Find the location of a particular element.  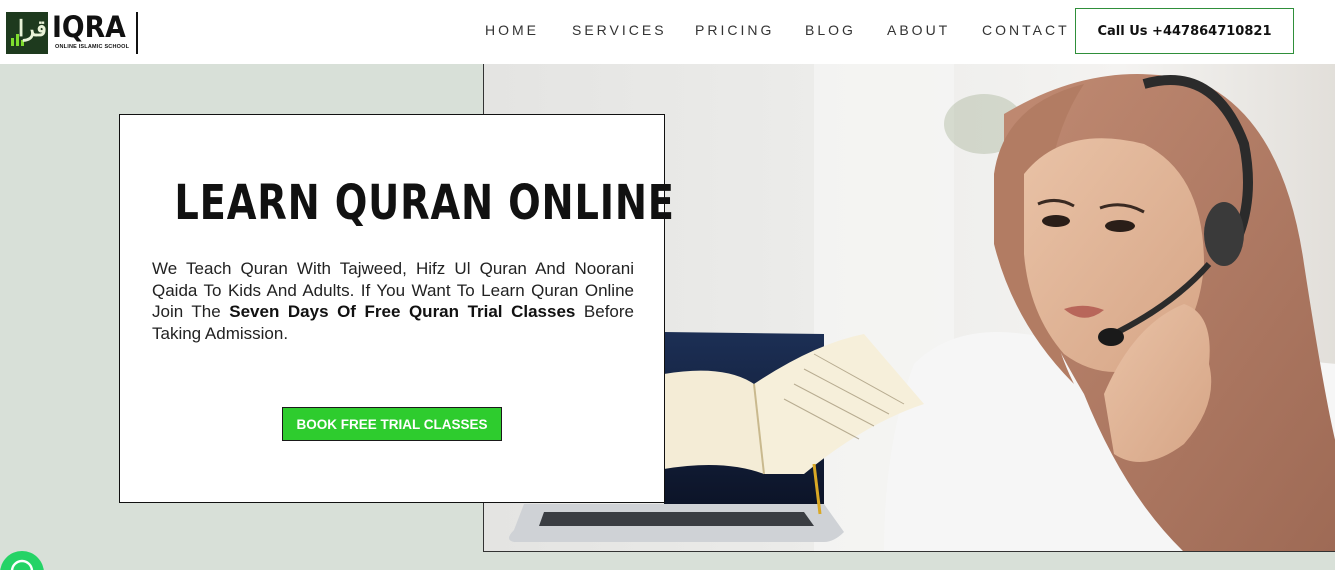

nav-item-services: SERVICES is located at coordinates (619, 30).